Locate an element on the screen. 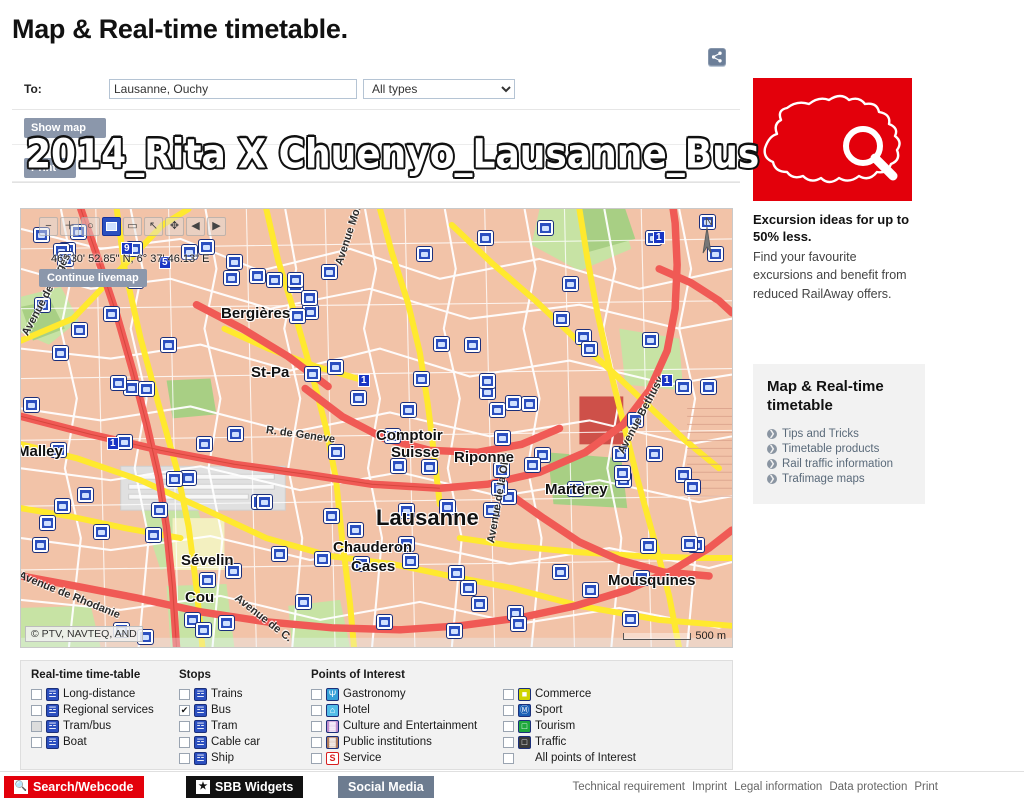 The width and height of the screenshot is (1024, 801). legend-checkbox: ✔ is located at coordinates (184, 710).